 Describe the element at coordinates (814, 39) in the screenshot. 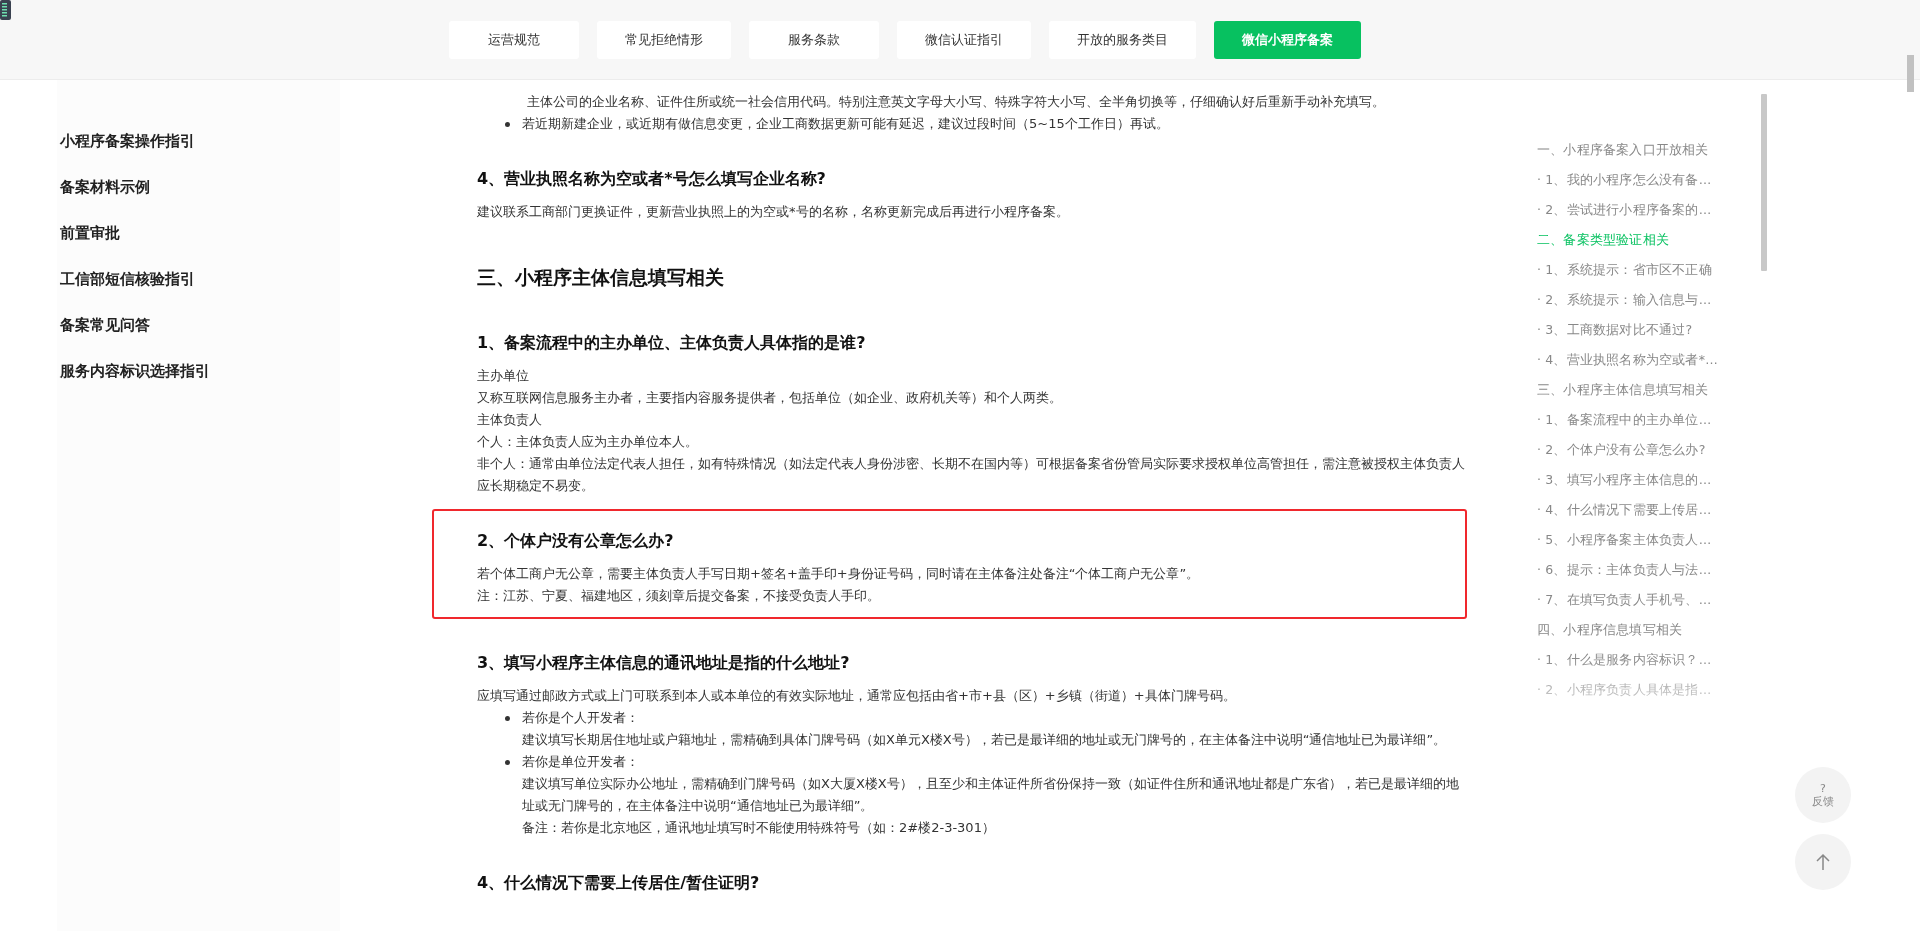

I see `nav-button: 服务条款` at that location.